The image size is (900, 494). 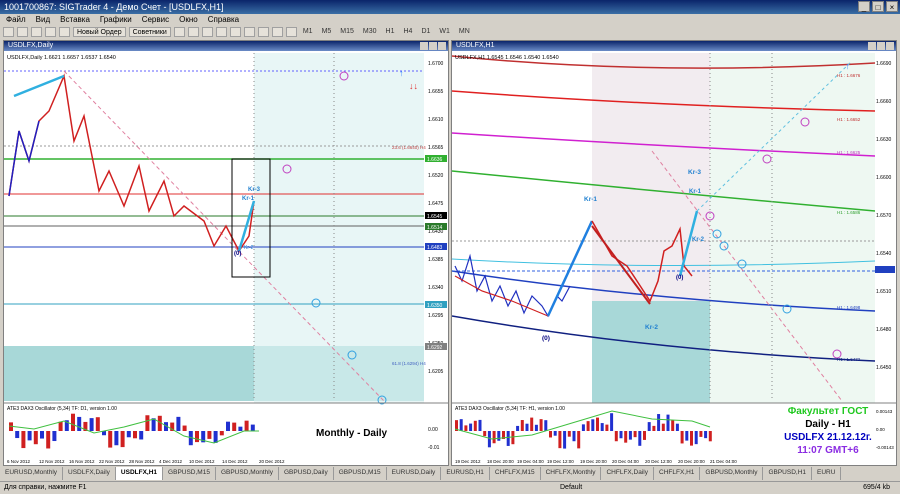 What do you see at coordinates (370, 32) in the screenshot?
I see `timeframe-m30: M30` at bounding box center [370, 32].